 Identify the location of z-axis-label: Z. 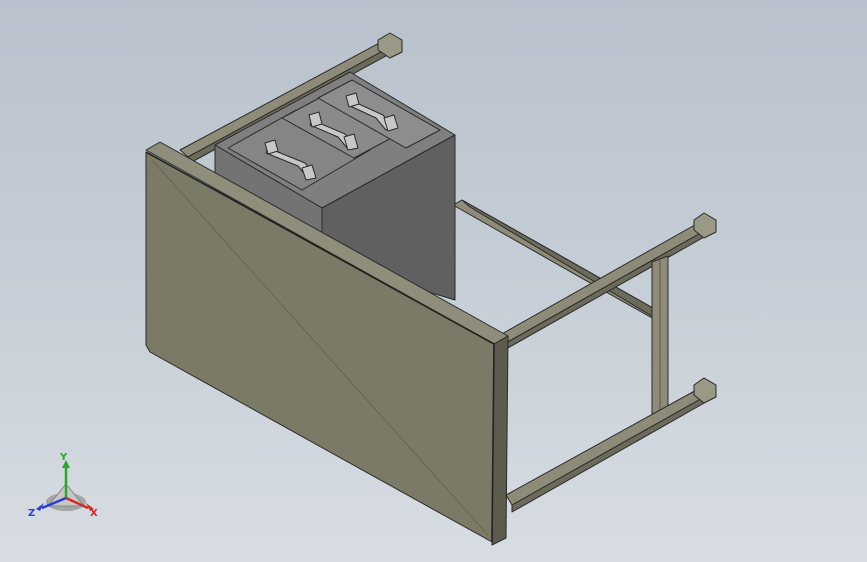
(31, 513).